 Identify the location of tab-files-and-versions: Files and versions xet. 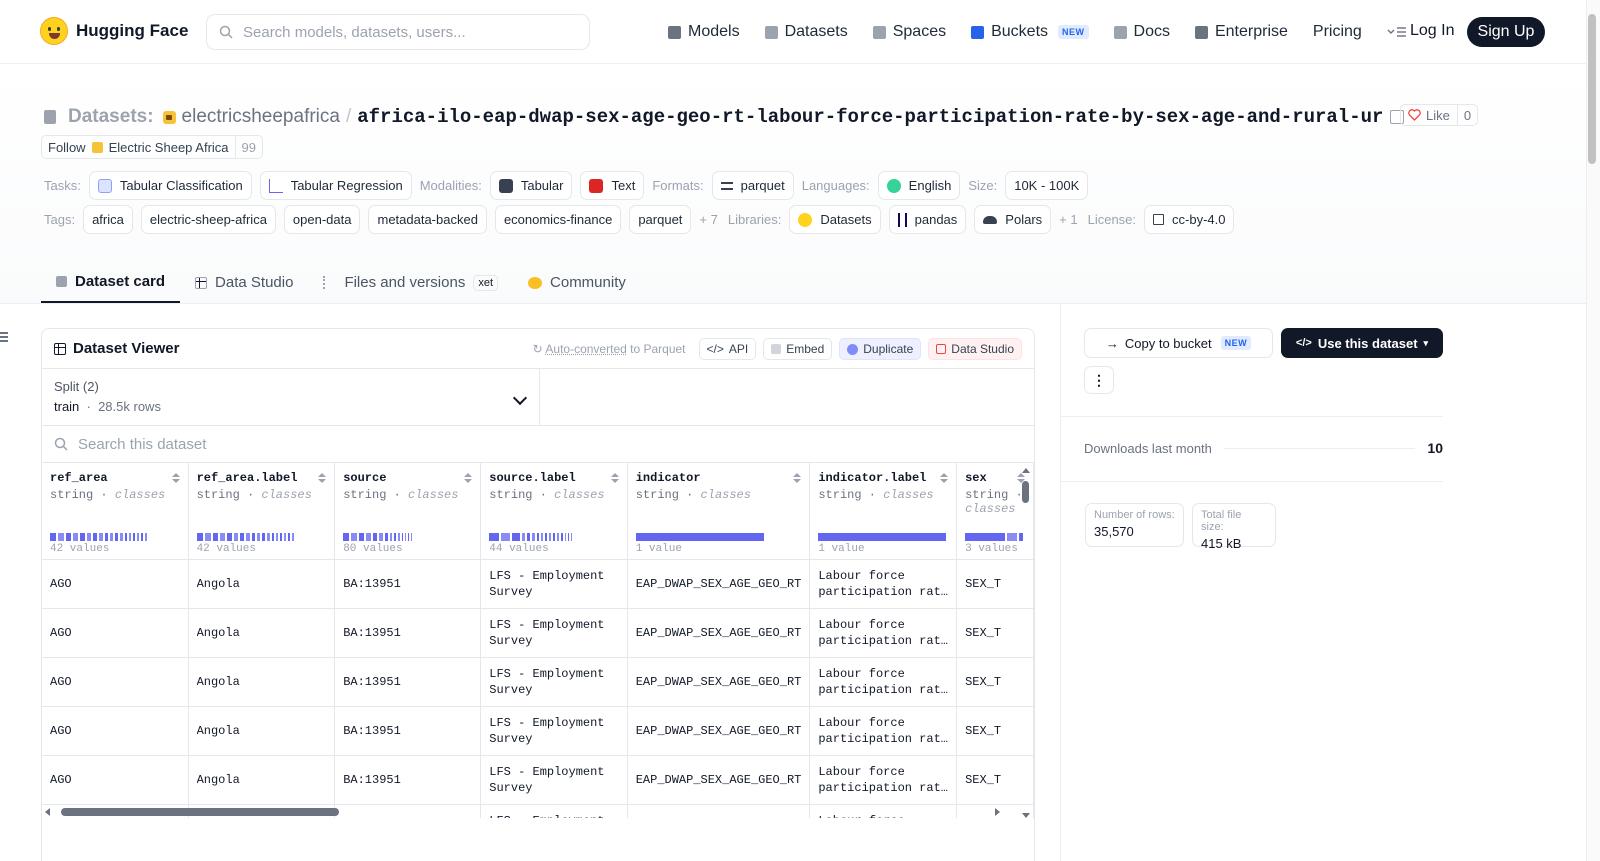
(410, 282).